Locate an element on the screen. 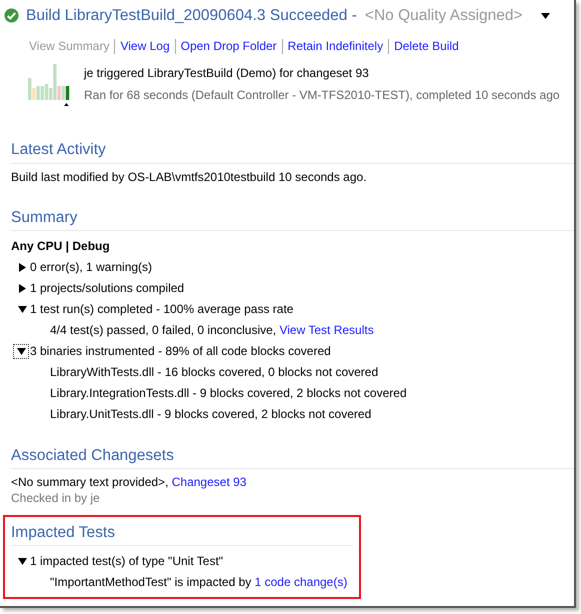  tree-child-text: Library.UnitTests.dll - 9 blocks covered, 2 blocks not covered is located at coordinates (211, 413).